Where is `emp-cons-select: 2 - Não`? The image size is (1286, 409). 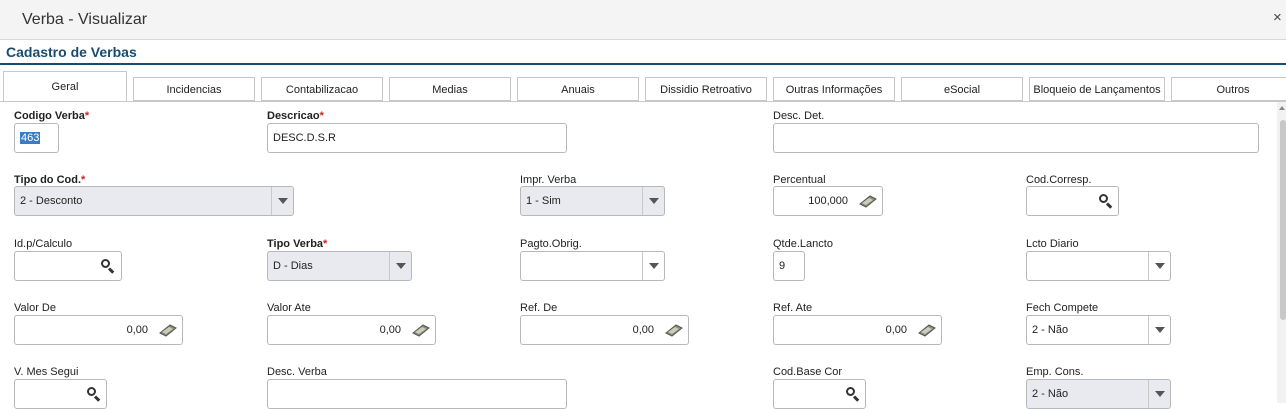
emp-cons-select: 2 - Não is located at coordinates (1098, 394).